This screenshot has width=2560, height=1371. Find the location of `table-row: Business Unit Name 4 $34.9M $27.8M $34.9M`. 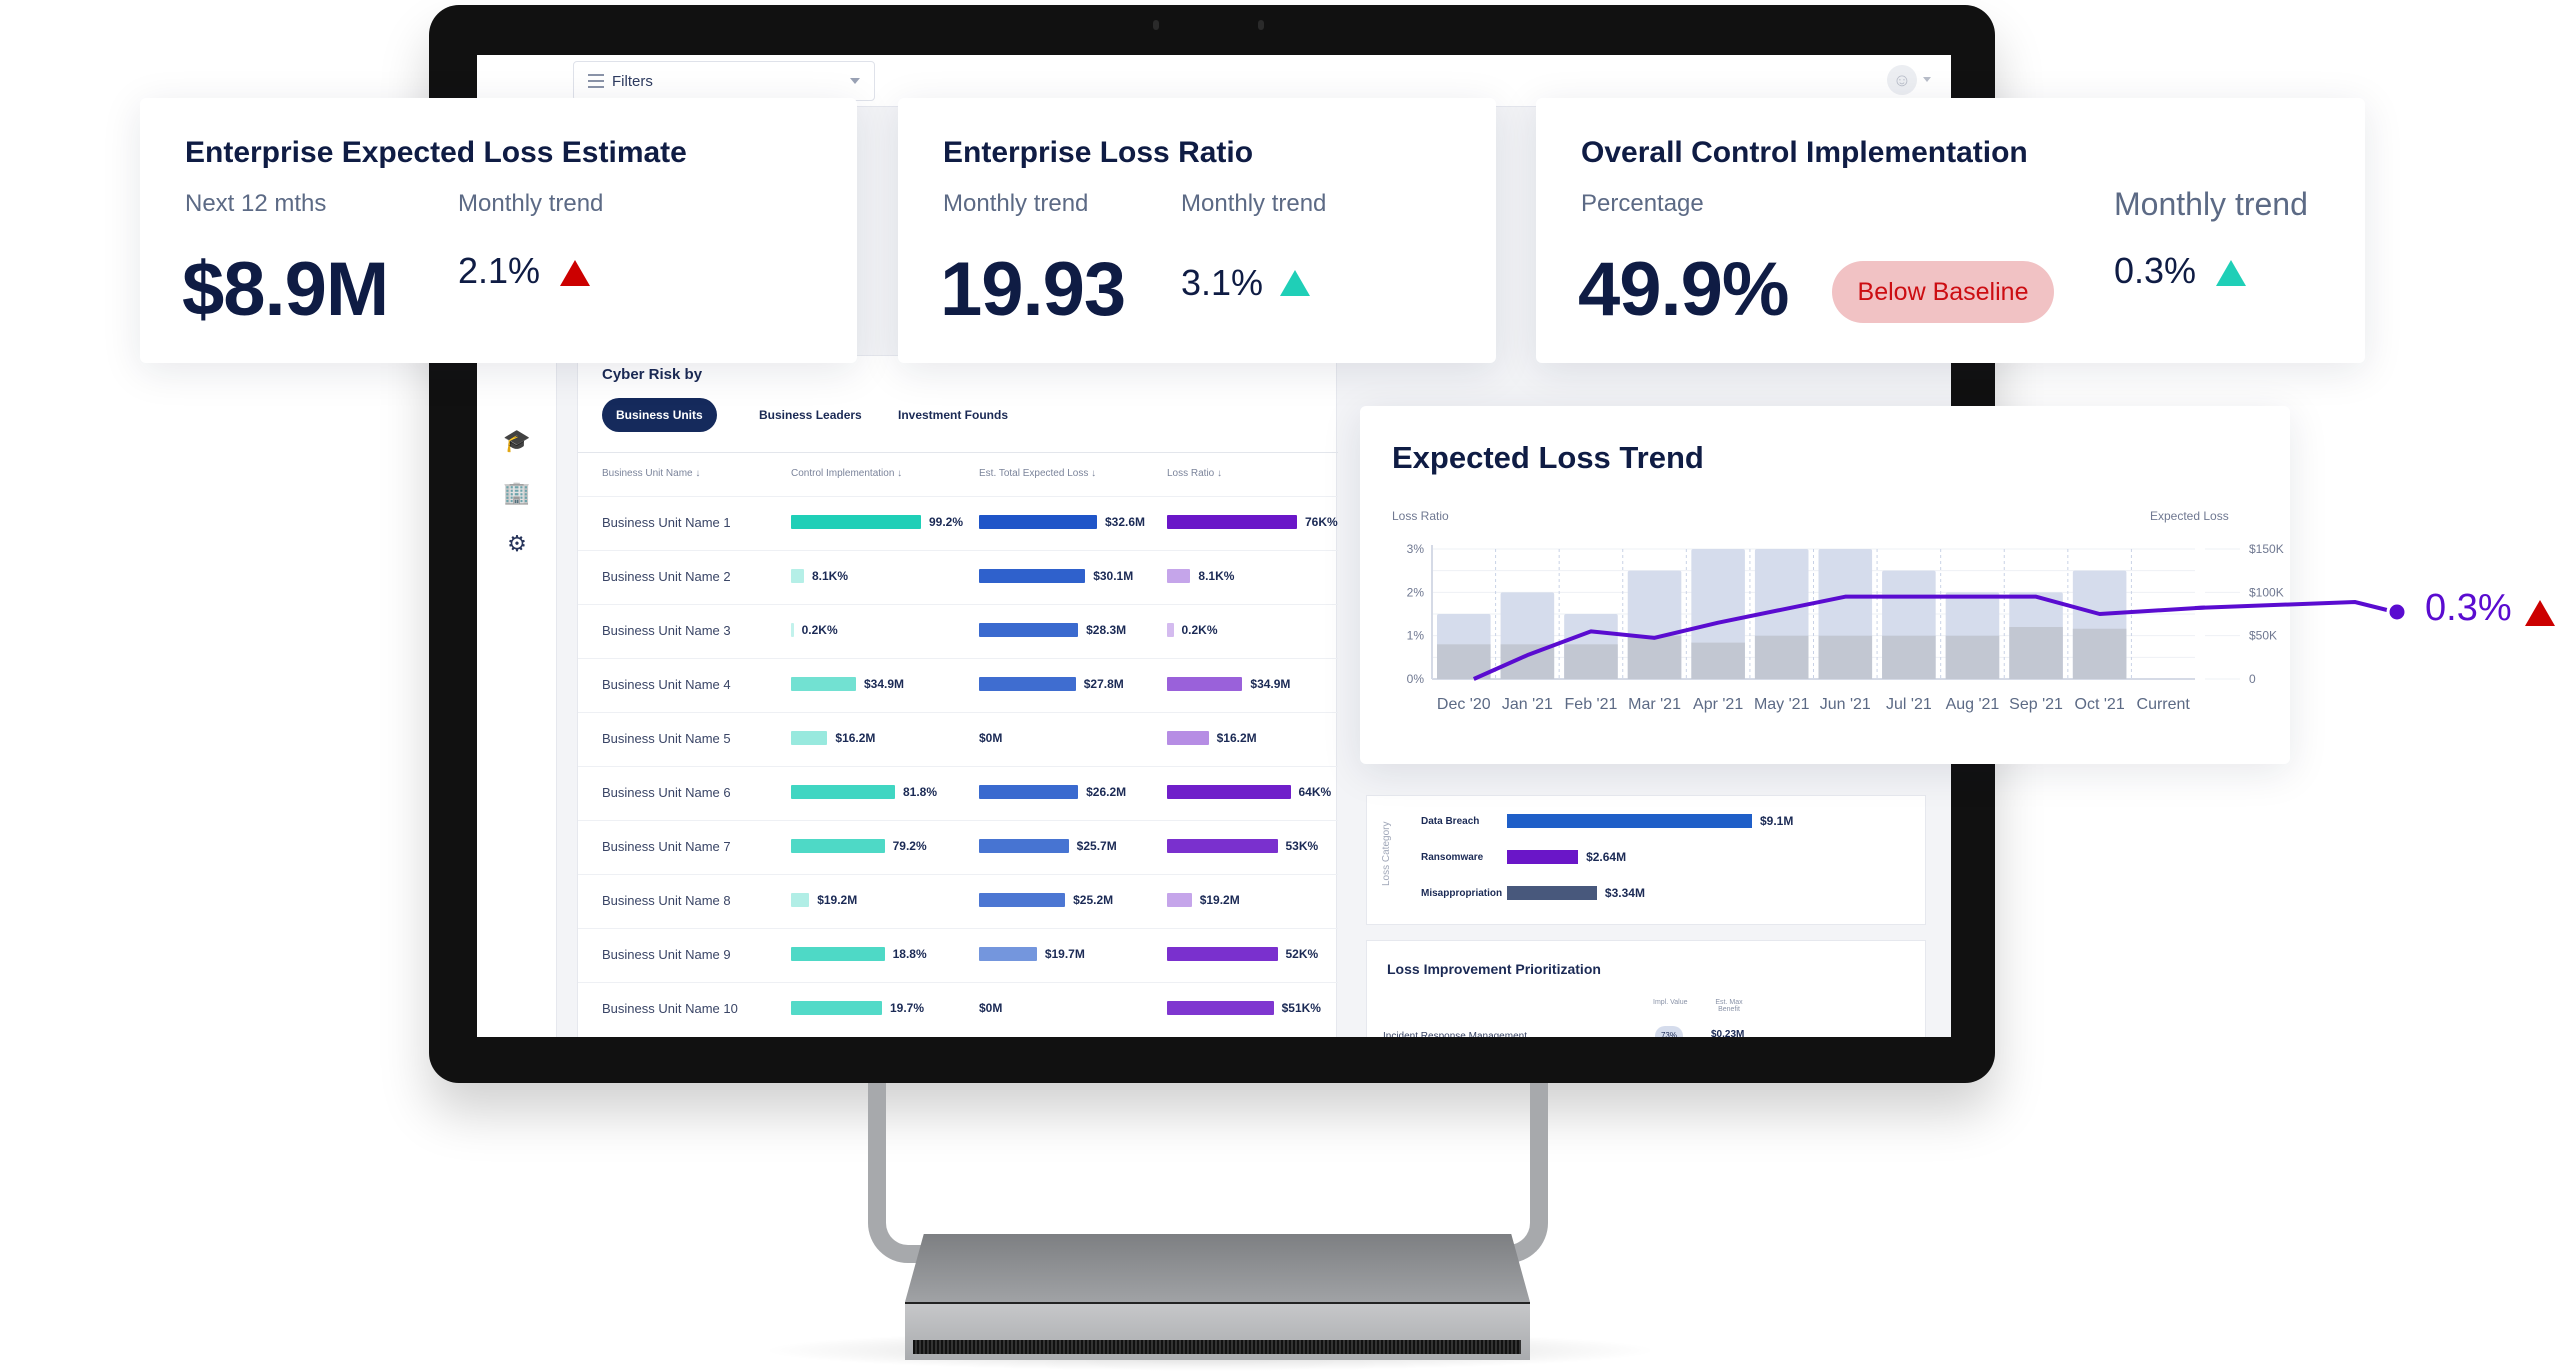

table-row: Business Unit Name 4 $34.9M $27.8M $34.9M is located at coordinates (958, 685).